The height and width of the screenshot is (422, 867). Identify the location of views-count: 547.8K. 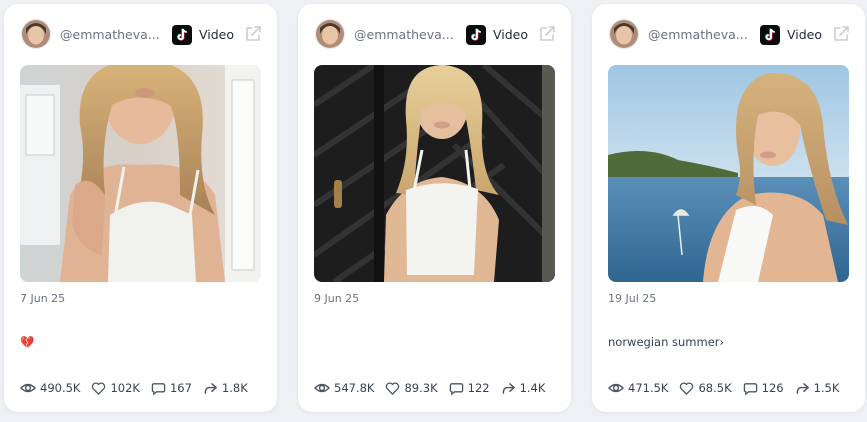
(354, 388).